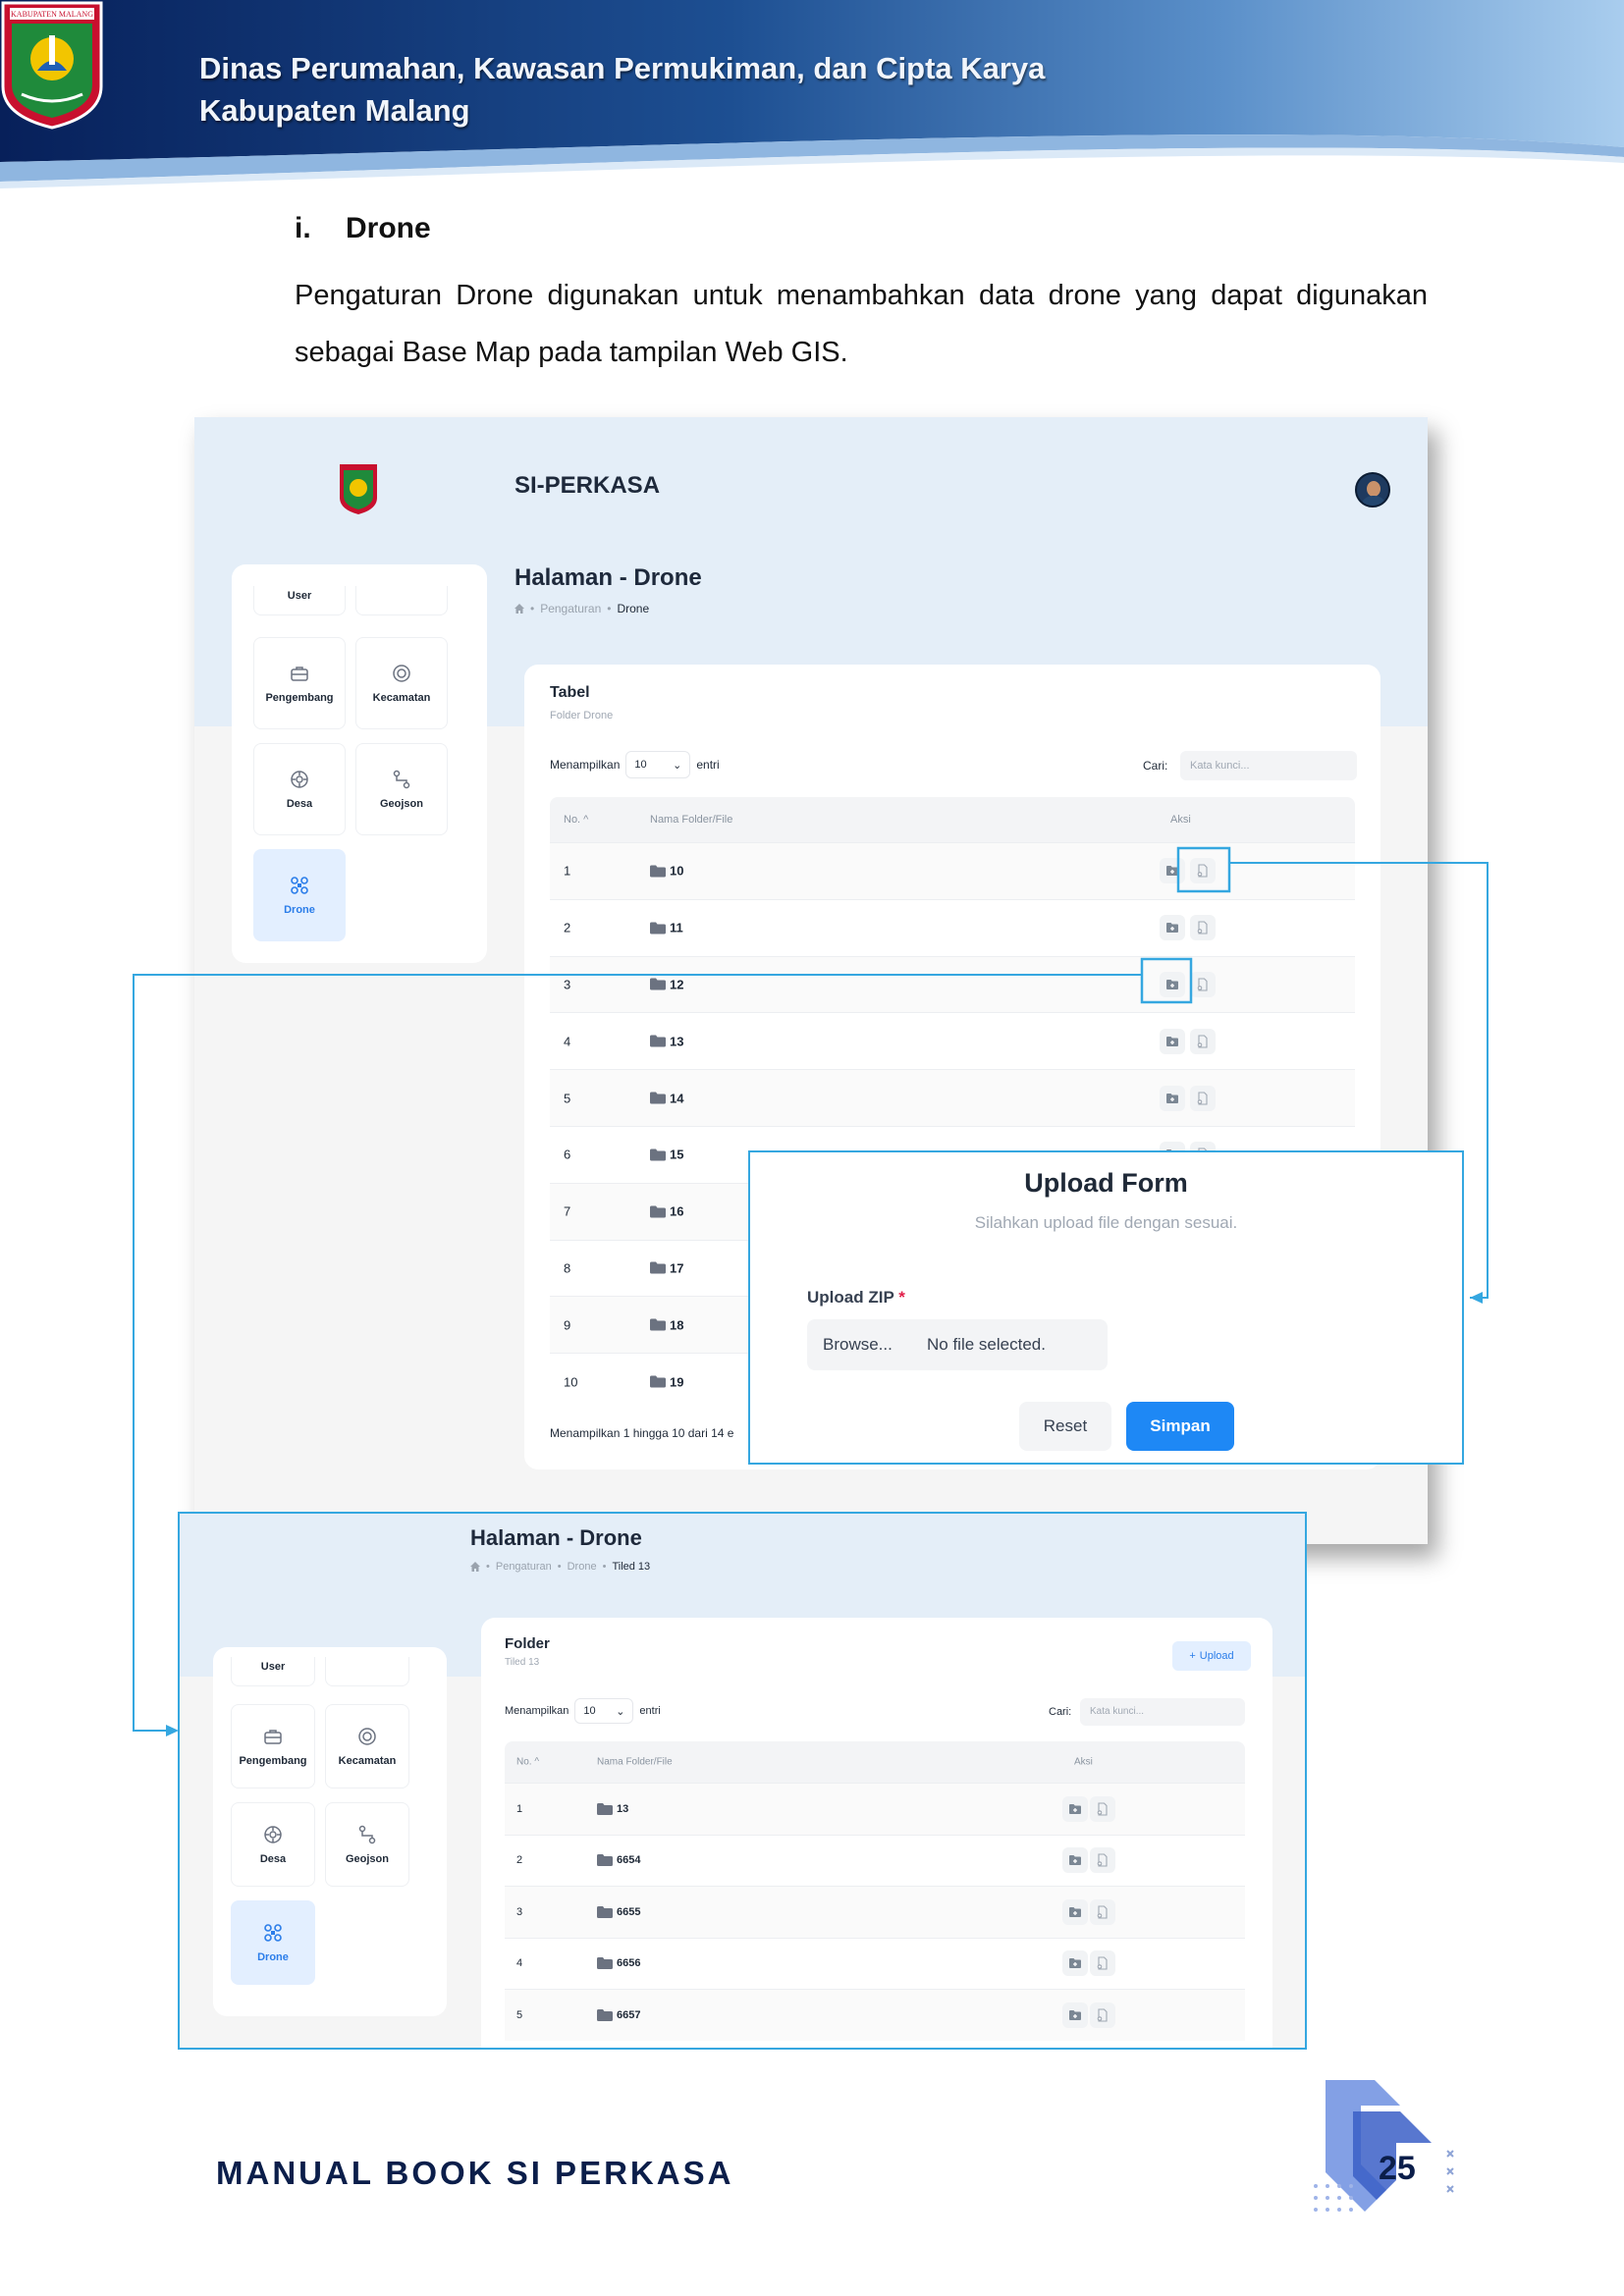 This screenshot has width=1624, height=2296. I want to click on footer-title: MANUAL BOOK SI PERKASA, so click(475, 2173).